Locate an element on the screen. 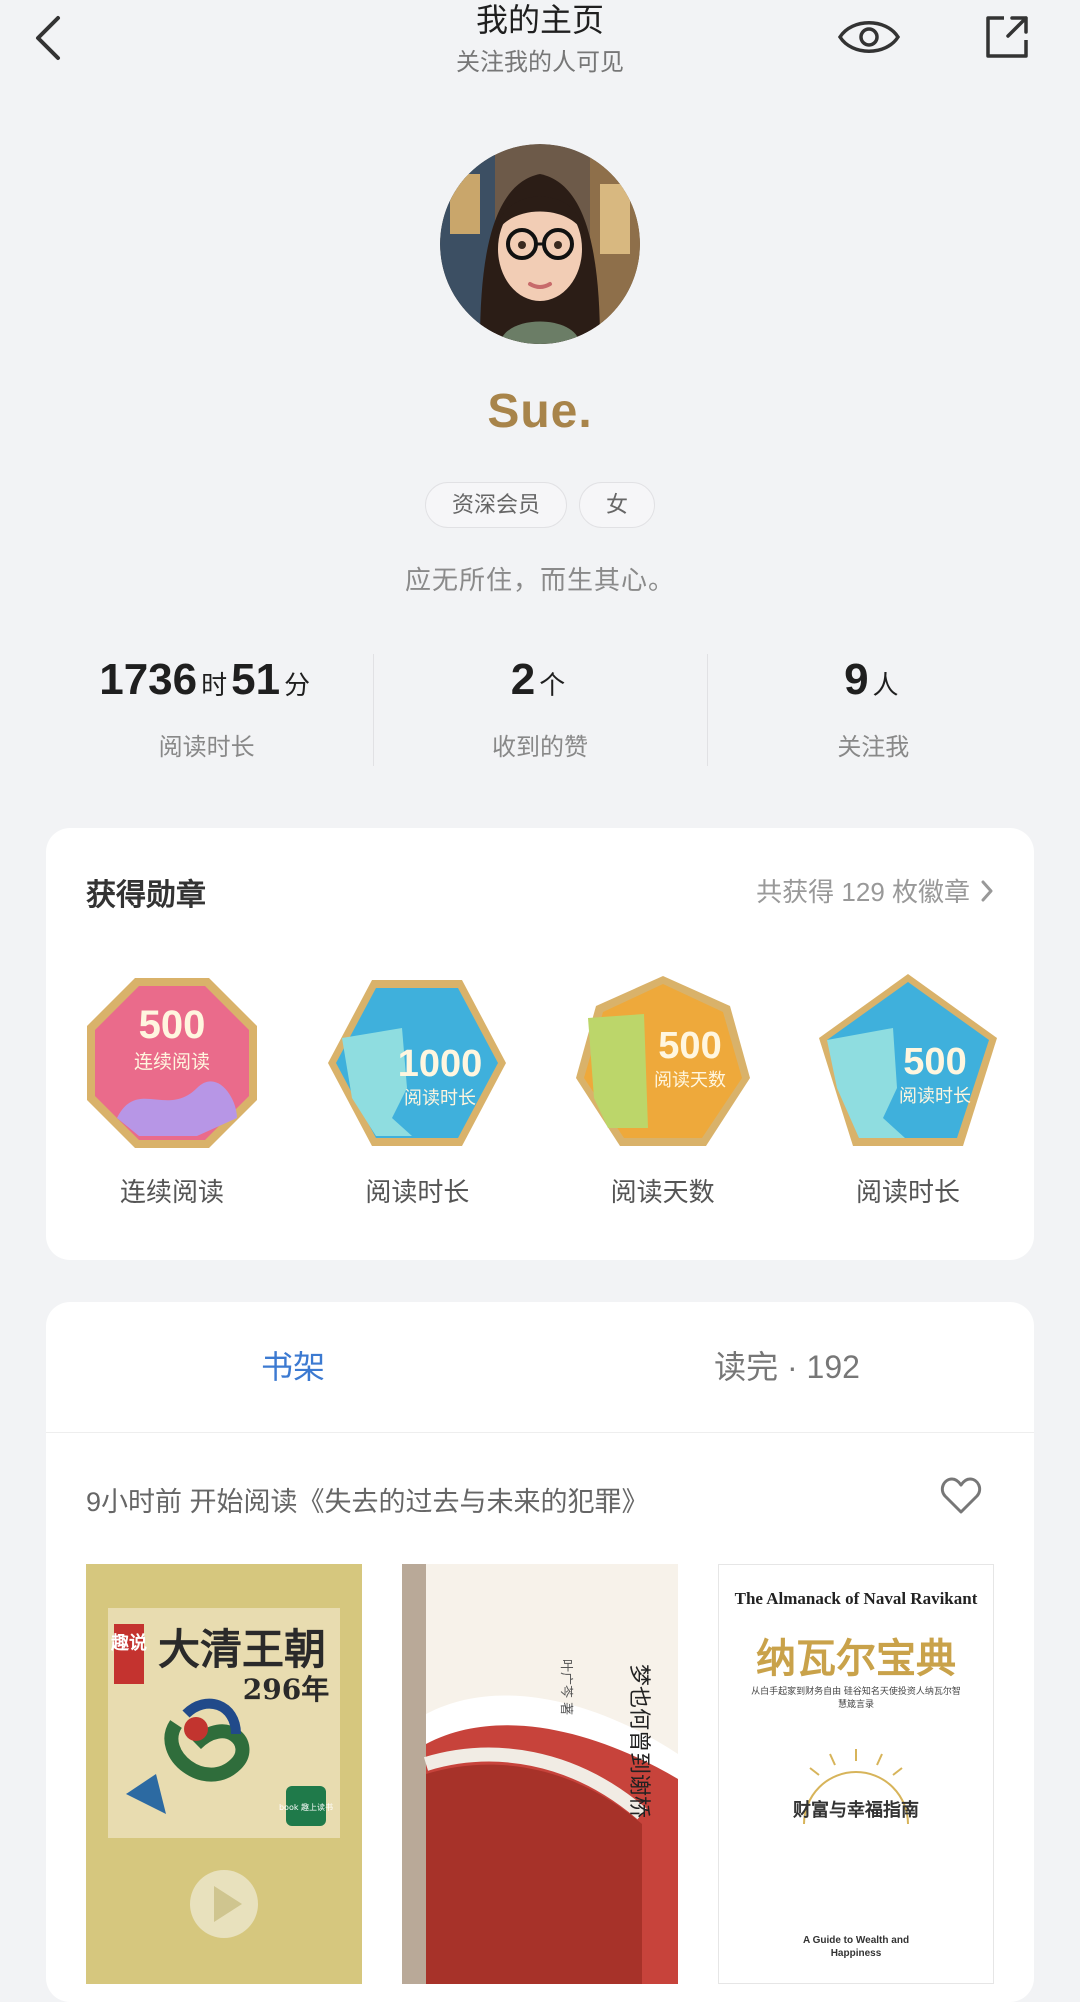 The width and height of the screenshot is (1080, 2002). medals-more-link: 共获得 129 枚徽章 is located at coordinates (875, 890).